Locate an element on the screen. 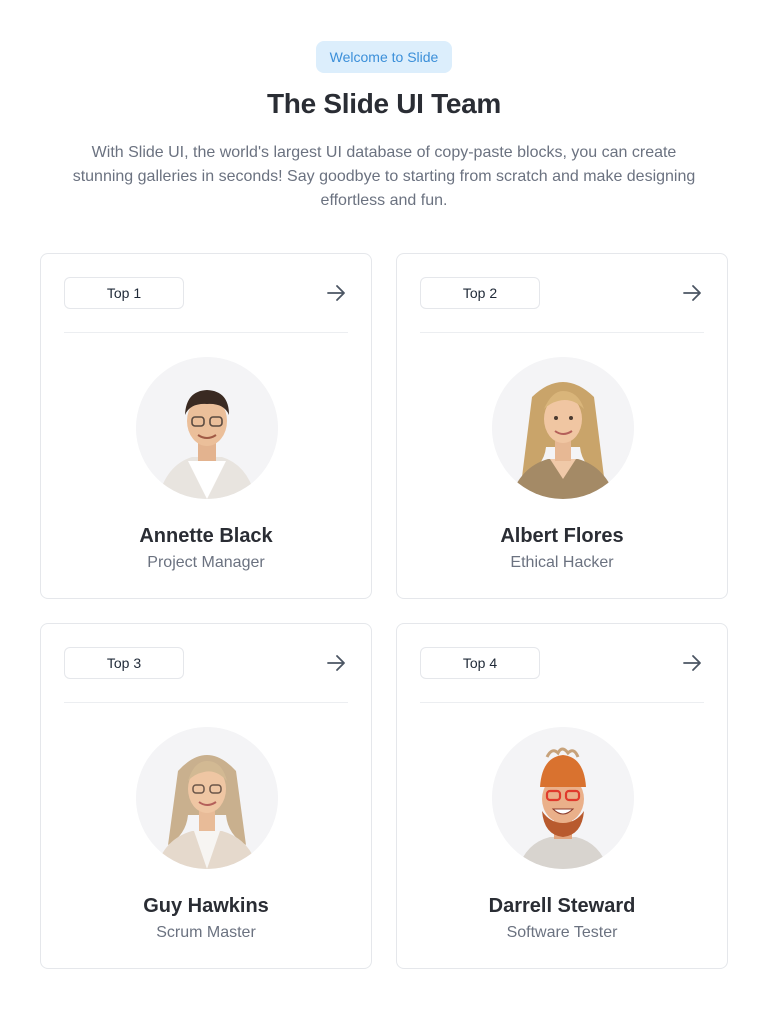 The height and width of the screenshot is (1009, 768). member-name: Annette Black is located at coordinates (206, 536).